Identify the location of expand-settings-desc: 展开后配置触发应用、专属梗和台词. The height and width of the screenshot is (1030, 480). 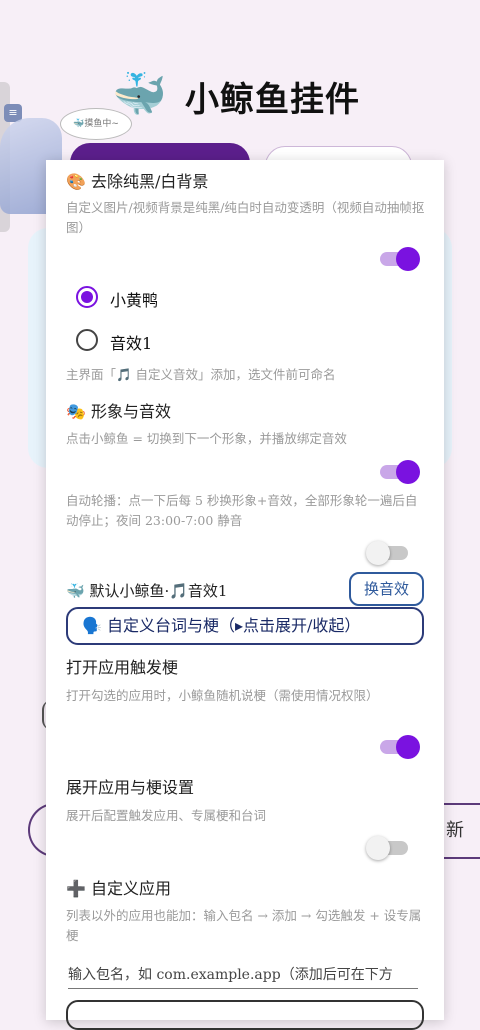
(166, 815).